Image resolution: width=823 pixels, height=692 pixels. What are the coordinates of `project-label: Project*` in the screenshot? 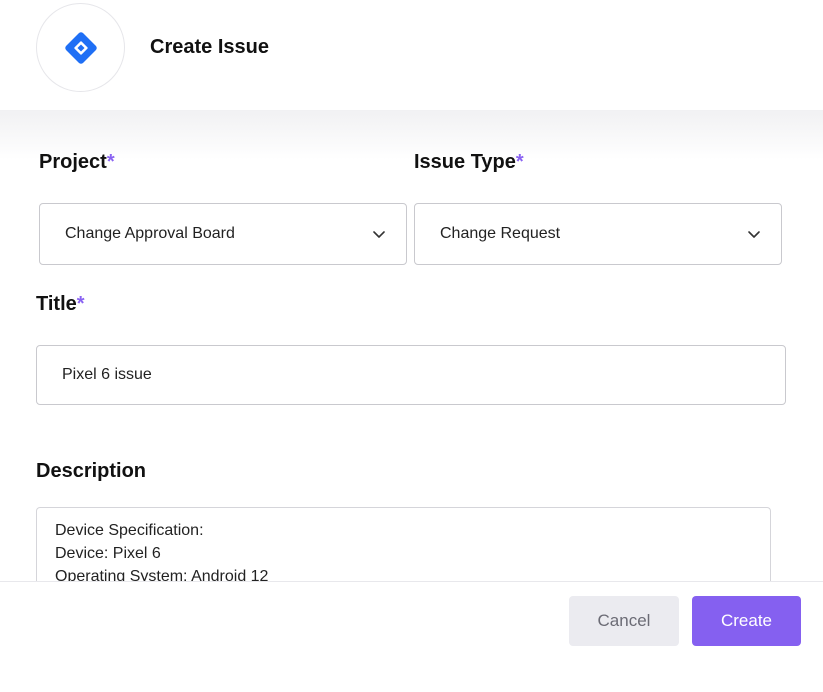 It's located at (77, 162).